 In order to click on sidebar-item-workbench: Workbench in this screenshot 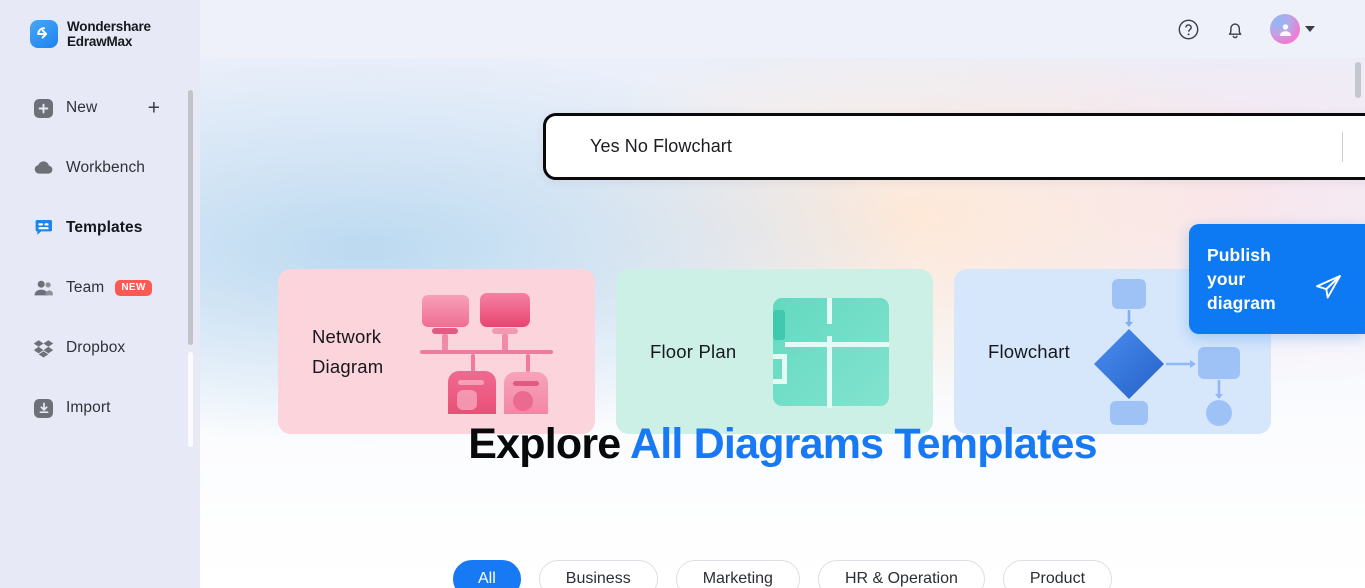, I will do `click(100, 168)`.